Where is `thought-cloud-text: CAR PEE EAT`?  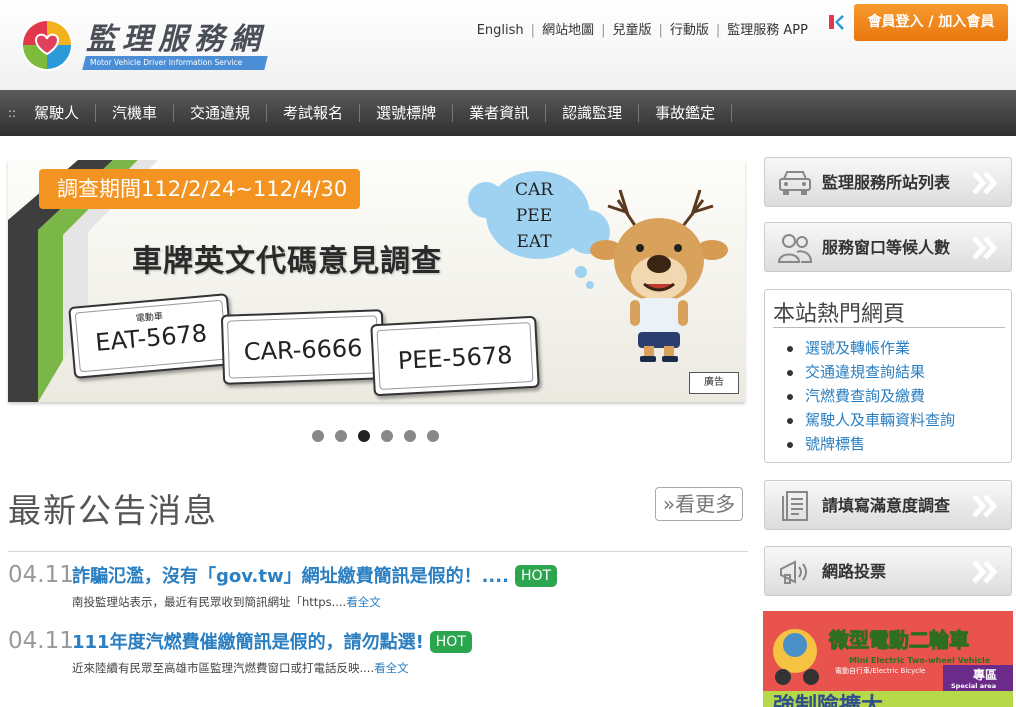
thought-cloud-text: CAR PEE EAT is located at coordinates (534, 216).